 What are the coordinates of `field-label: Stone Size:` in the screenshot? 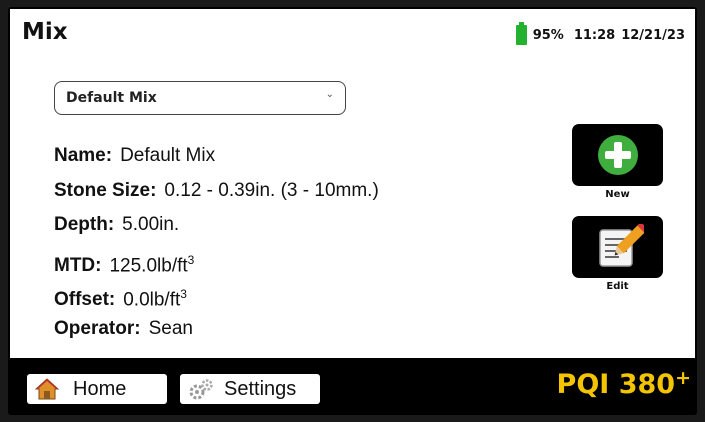 It's located at (105, 190).